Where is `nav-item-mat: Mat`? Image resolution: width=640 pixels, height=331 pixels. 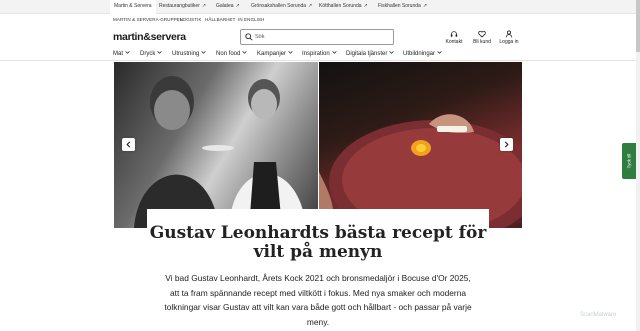 nav-item-mat: Mat is located at coordinates (121, 54).